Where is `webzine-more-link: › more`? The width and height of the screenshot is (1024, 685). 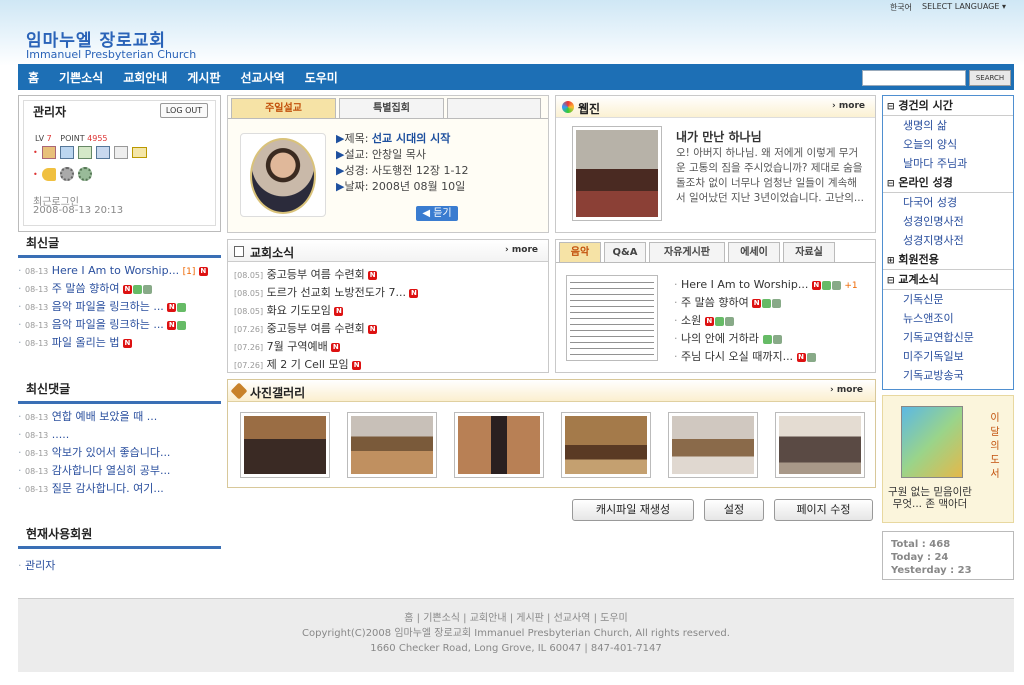 webzine-more-link: › more is located at coordinates (848, 106).